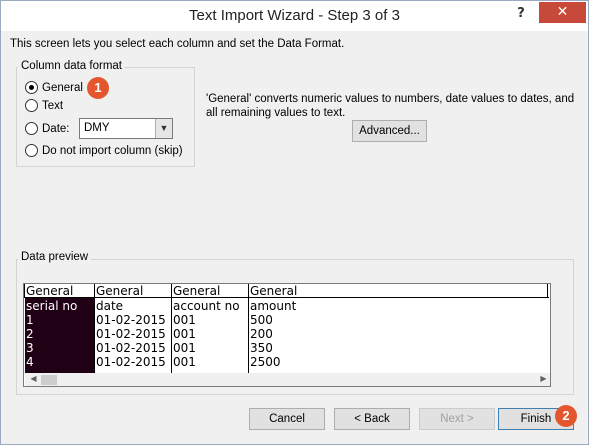  What do you see at coordinates (31, 128) in the screenshot?
I see `radio-date-indicator` at bounding box center [31, 128].